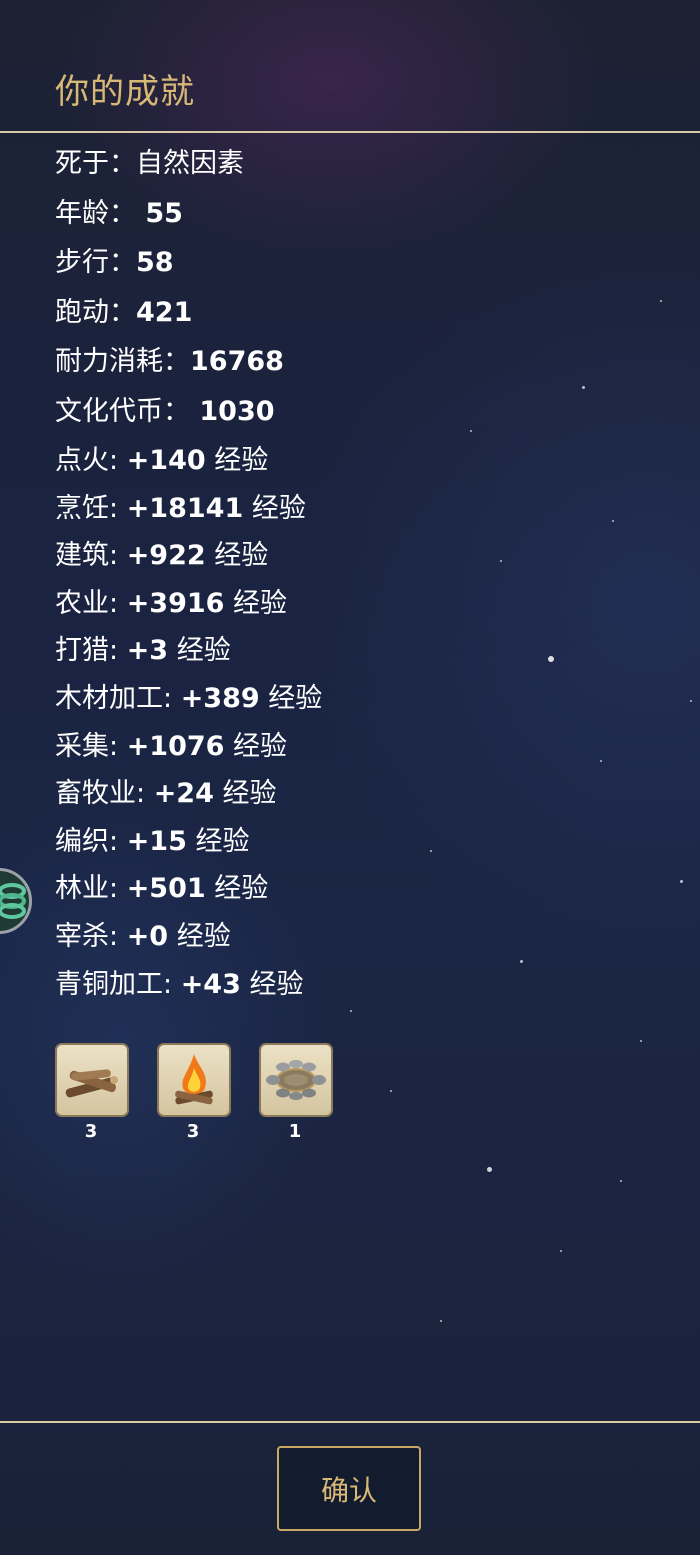  What do you see at coordinates (155, 262) in the screenshot?
I see `stat-value: 58` at bounding box center [155, 262].